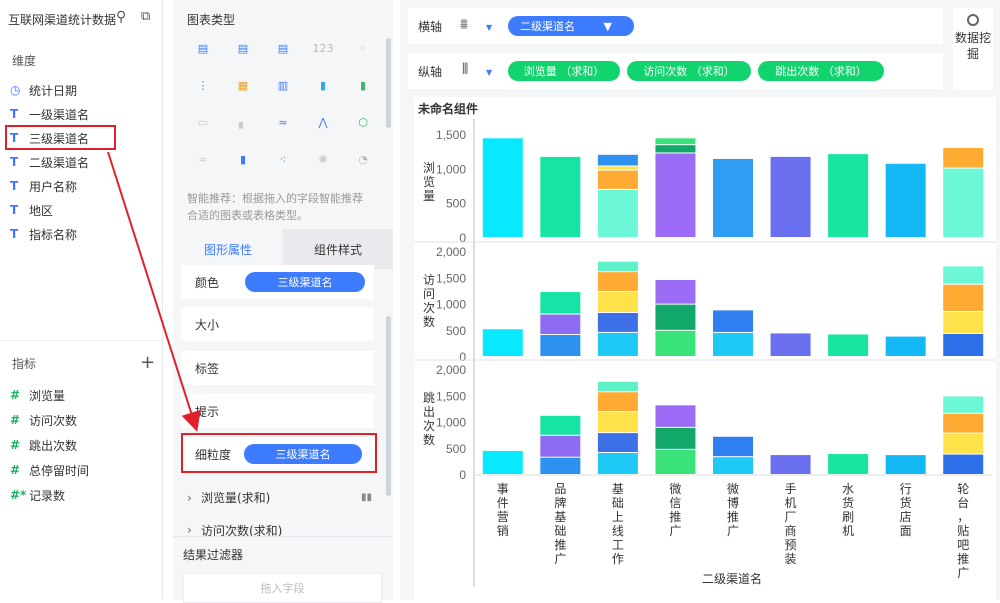 This screenshot has height=603, width=1000. I want to click on prop-tag: 标签, so click(277, 368).